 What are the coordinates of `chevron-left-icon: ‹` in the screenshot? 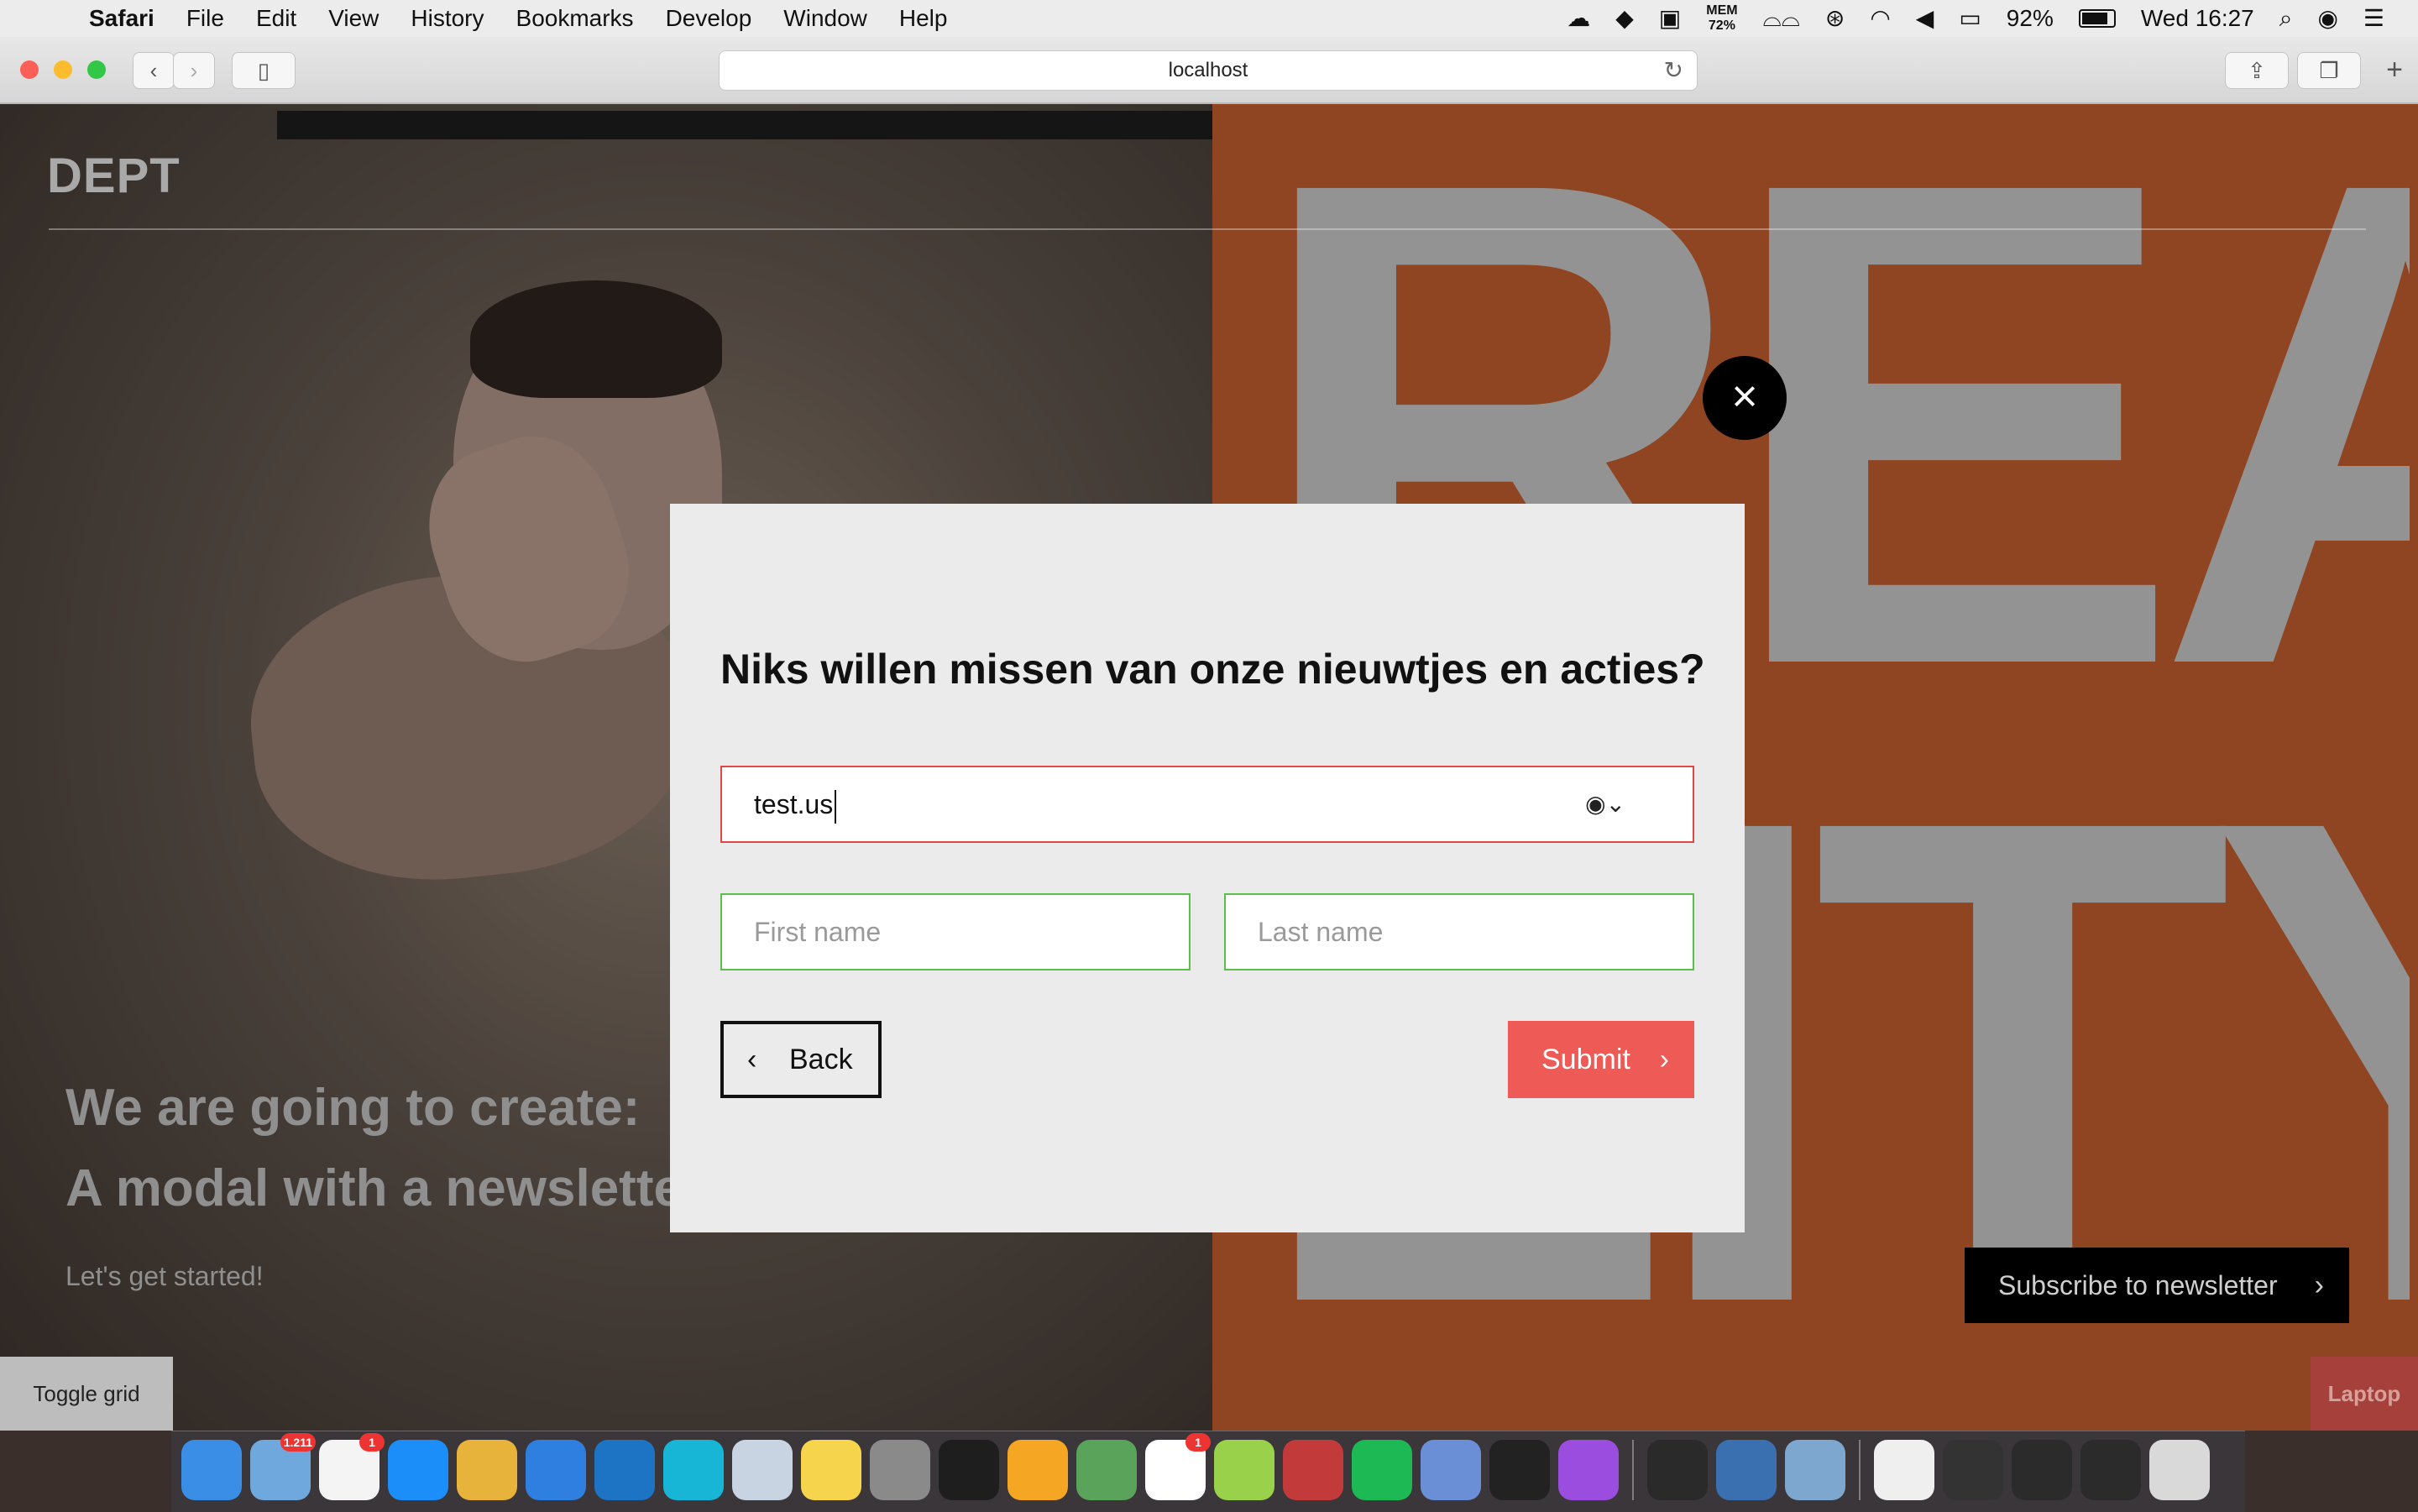 It's located at (752, 1059).